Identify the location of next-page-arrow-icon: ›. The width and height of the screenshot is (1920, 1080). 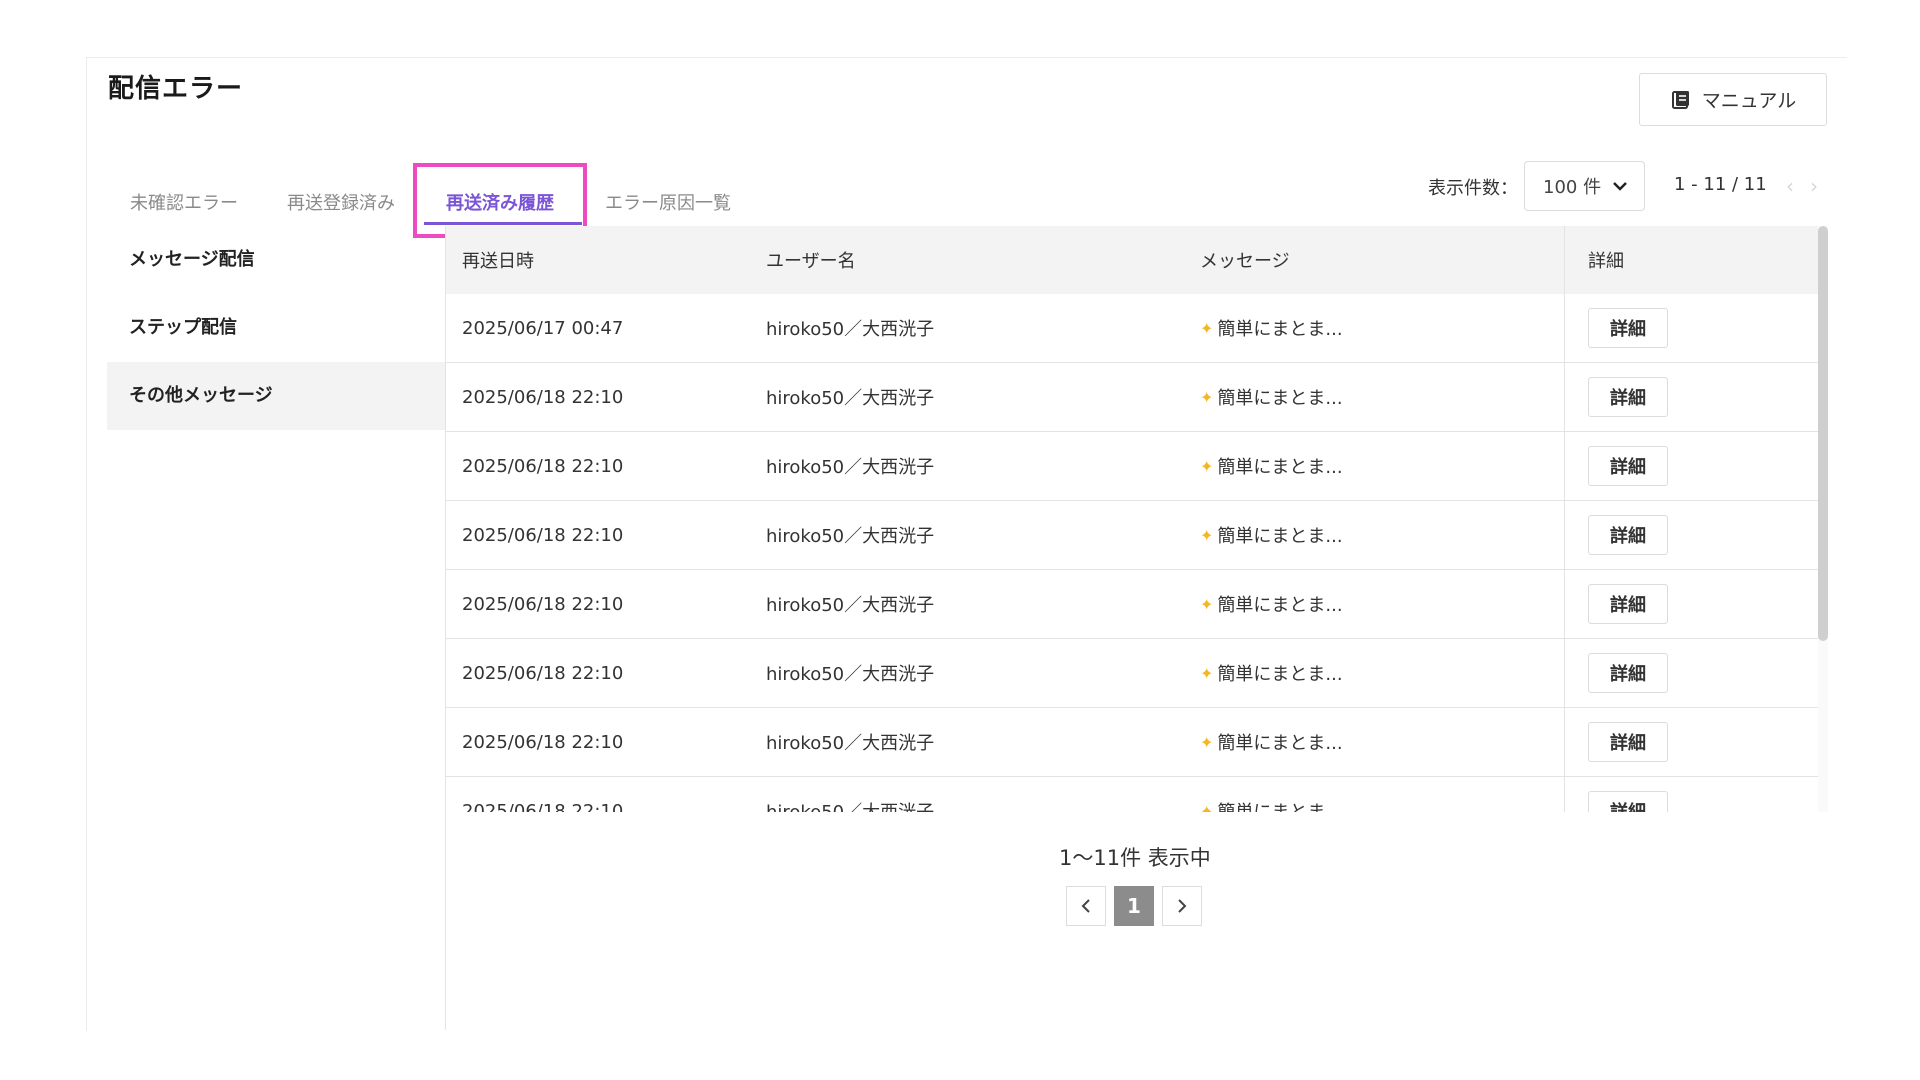
(1814, 186).